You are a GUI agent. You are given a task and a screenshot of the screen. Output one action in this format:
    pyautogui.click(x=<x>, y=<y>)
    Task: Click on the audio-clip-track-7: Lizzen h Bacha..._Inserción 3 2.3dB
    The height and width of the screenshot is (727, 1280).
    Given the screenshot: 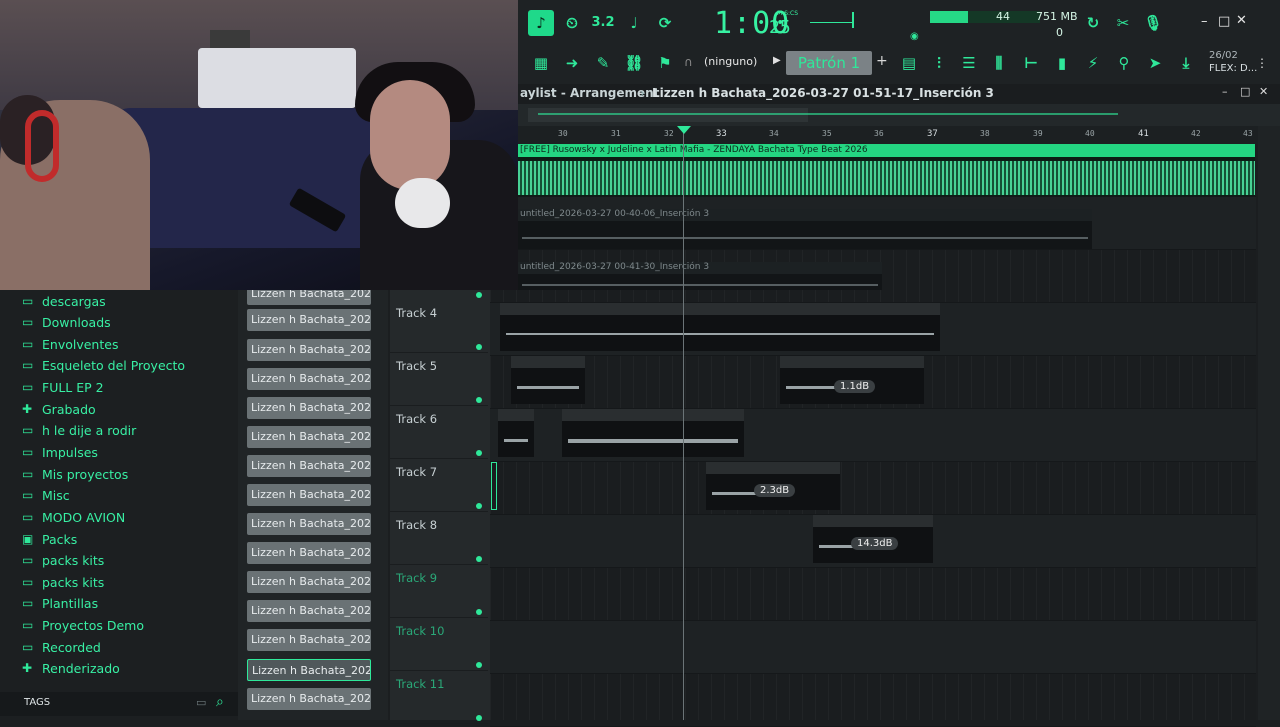 What is the action you would take?
    pyautogui.click(x=773, y=486)
    